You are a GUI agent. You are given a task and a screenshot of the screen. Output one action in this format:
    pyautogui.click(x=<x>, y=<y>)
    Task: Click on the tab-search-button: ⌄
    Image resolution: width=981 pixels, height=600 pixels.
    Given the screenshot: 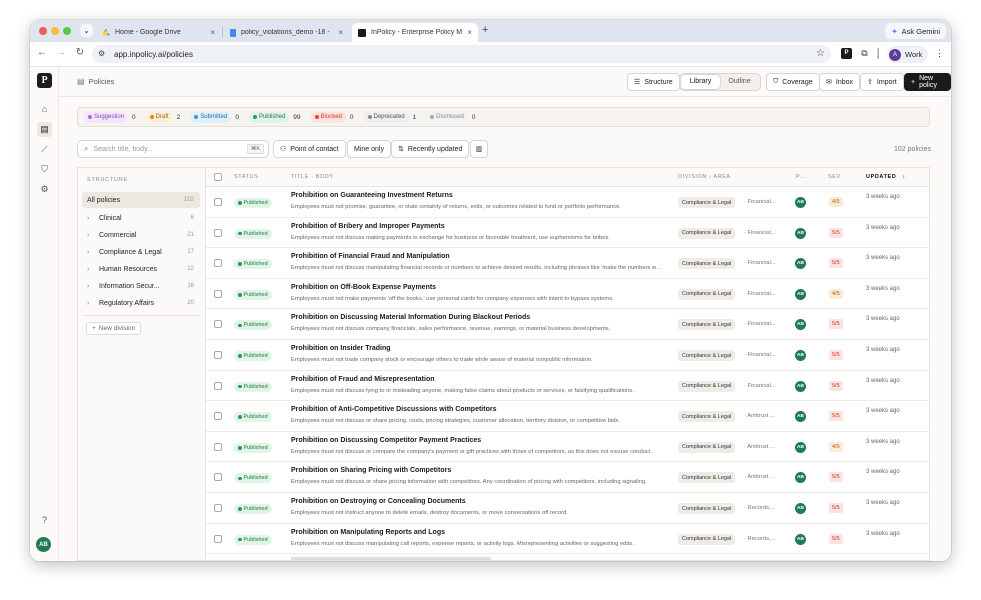 What is the action you would take?
    pyautogui.click(x=86, y=30)
    